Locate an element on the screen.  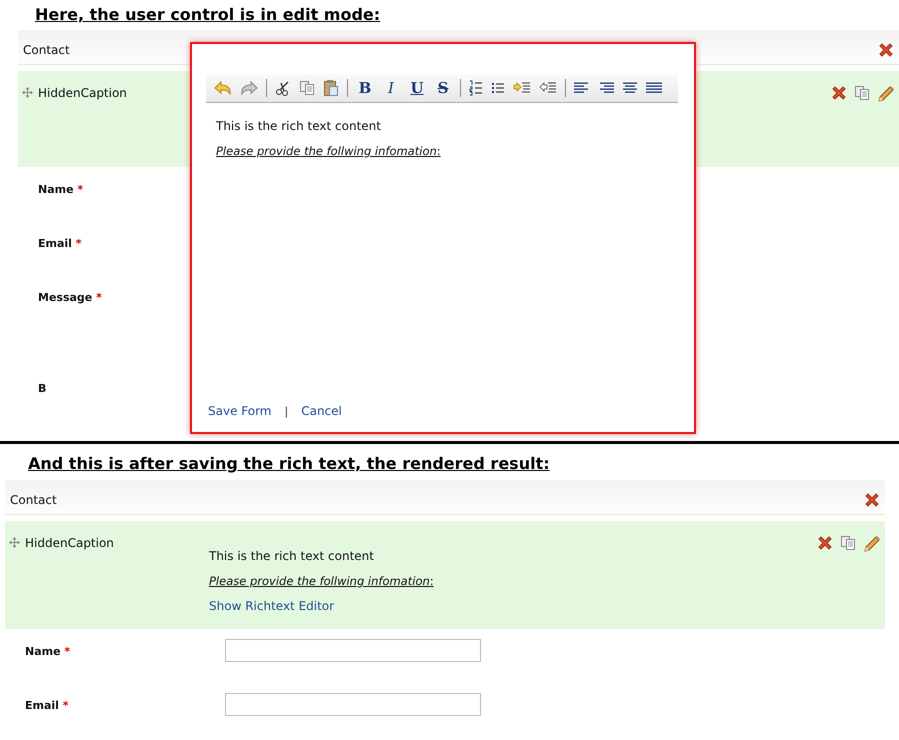
strike-button: S is located at coordinates (443, 88).